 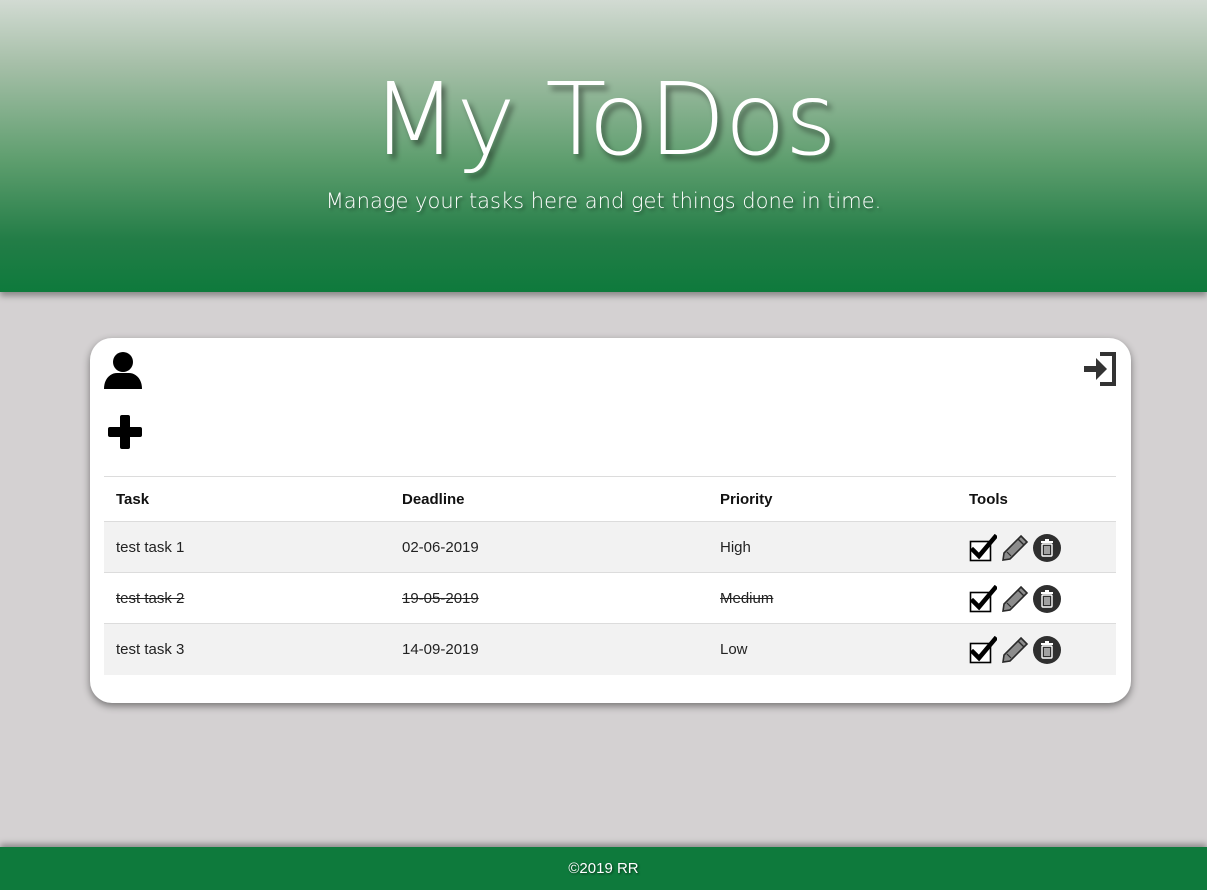 I want to click on table-row: test task 3 14-09-2019 Low, so click(x=610, y=649).